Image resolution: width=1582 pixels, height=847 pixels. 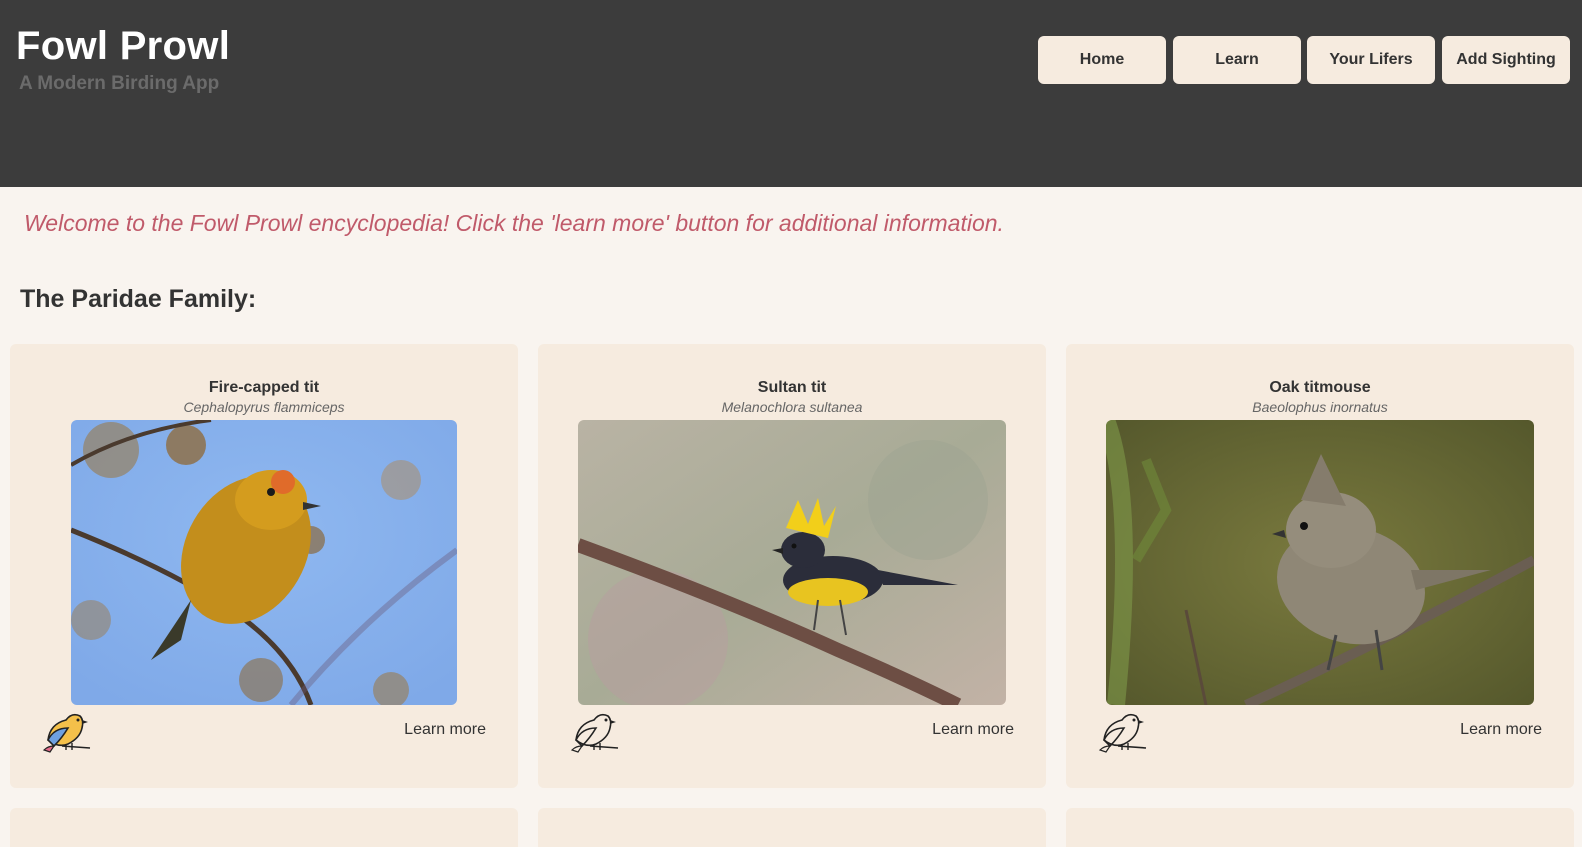 I want to click on bird-scientific-name: Cephalopyrus flammiceps, so click(x=264, y=407).